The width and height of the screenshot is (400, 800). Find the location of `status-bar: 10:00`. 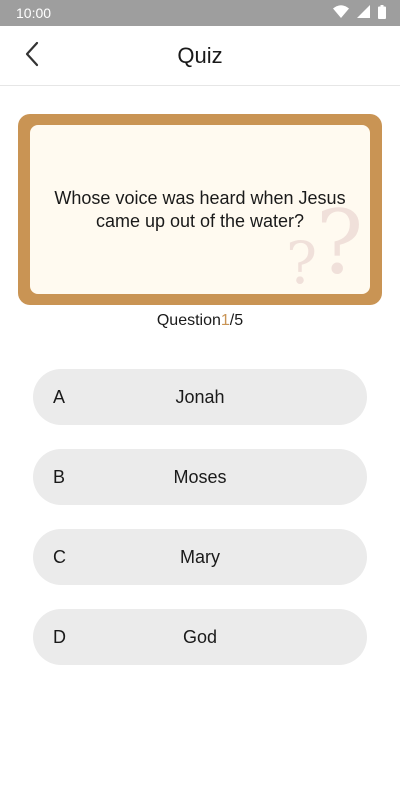

status-bar: 10:00 is located at coordinates (200, 13).